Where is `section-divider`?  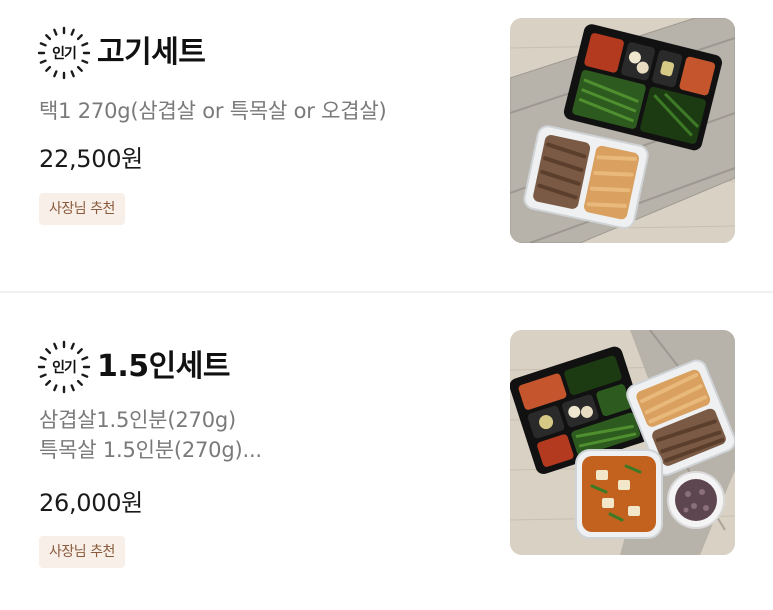
section-divider is located at coordinates (386, 292).